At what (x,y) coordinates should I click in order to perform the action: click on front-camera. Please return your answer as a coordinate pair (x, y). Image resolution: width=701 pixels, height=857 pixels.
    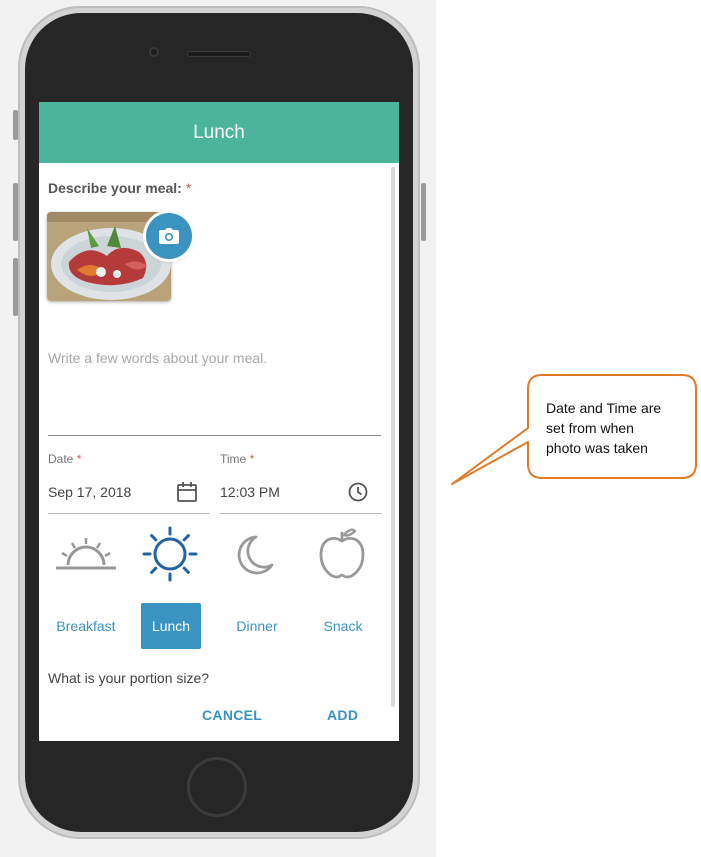
    Looking at the image, I should click on (154, 52).